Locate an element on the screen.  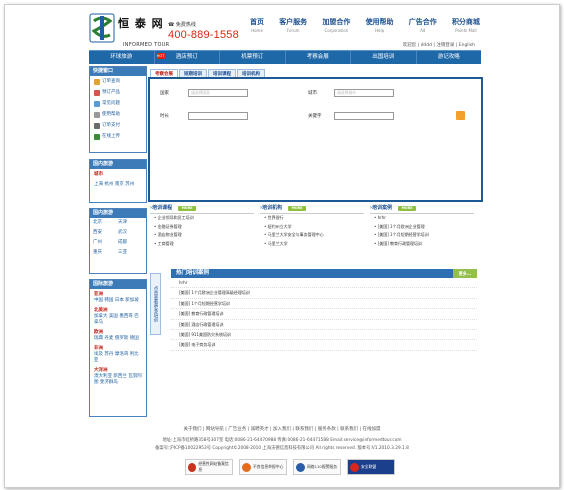
more-training-vertical-tab: 点击查看更多培训 is located at coordinates (155, 304).